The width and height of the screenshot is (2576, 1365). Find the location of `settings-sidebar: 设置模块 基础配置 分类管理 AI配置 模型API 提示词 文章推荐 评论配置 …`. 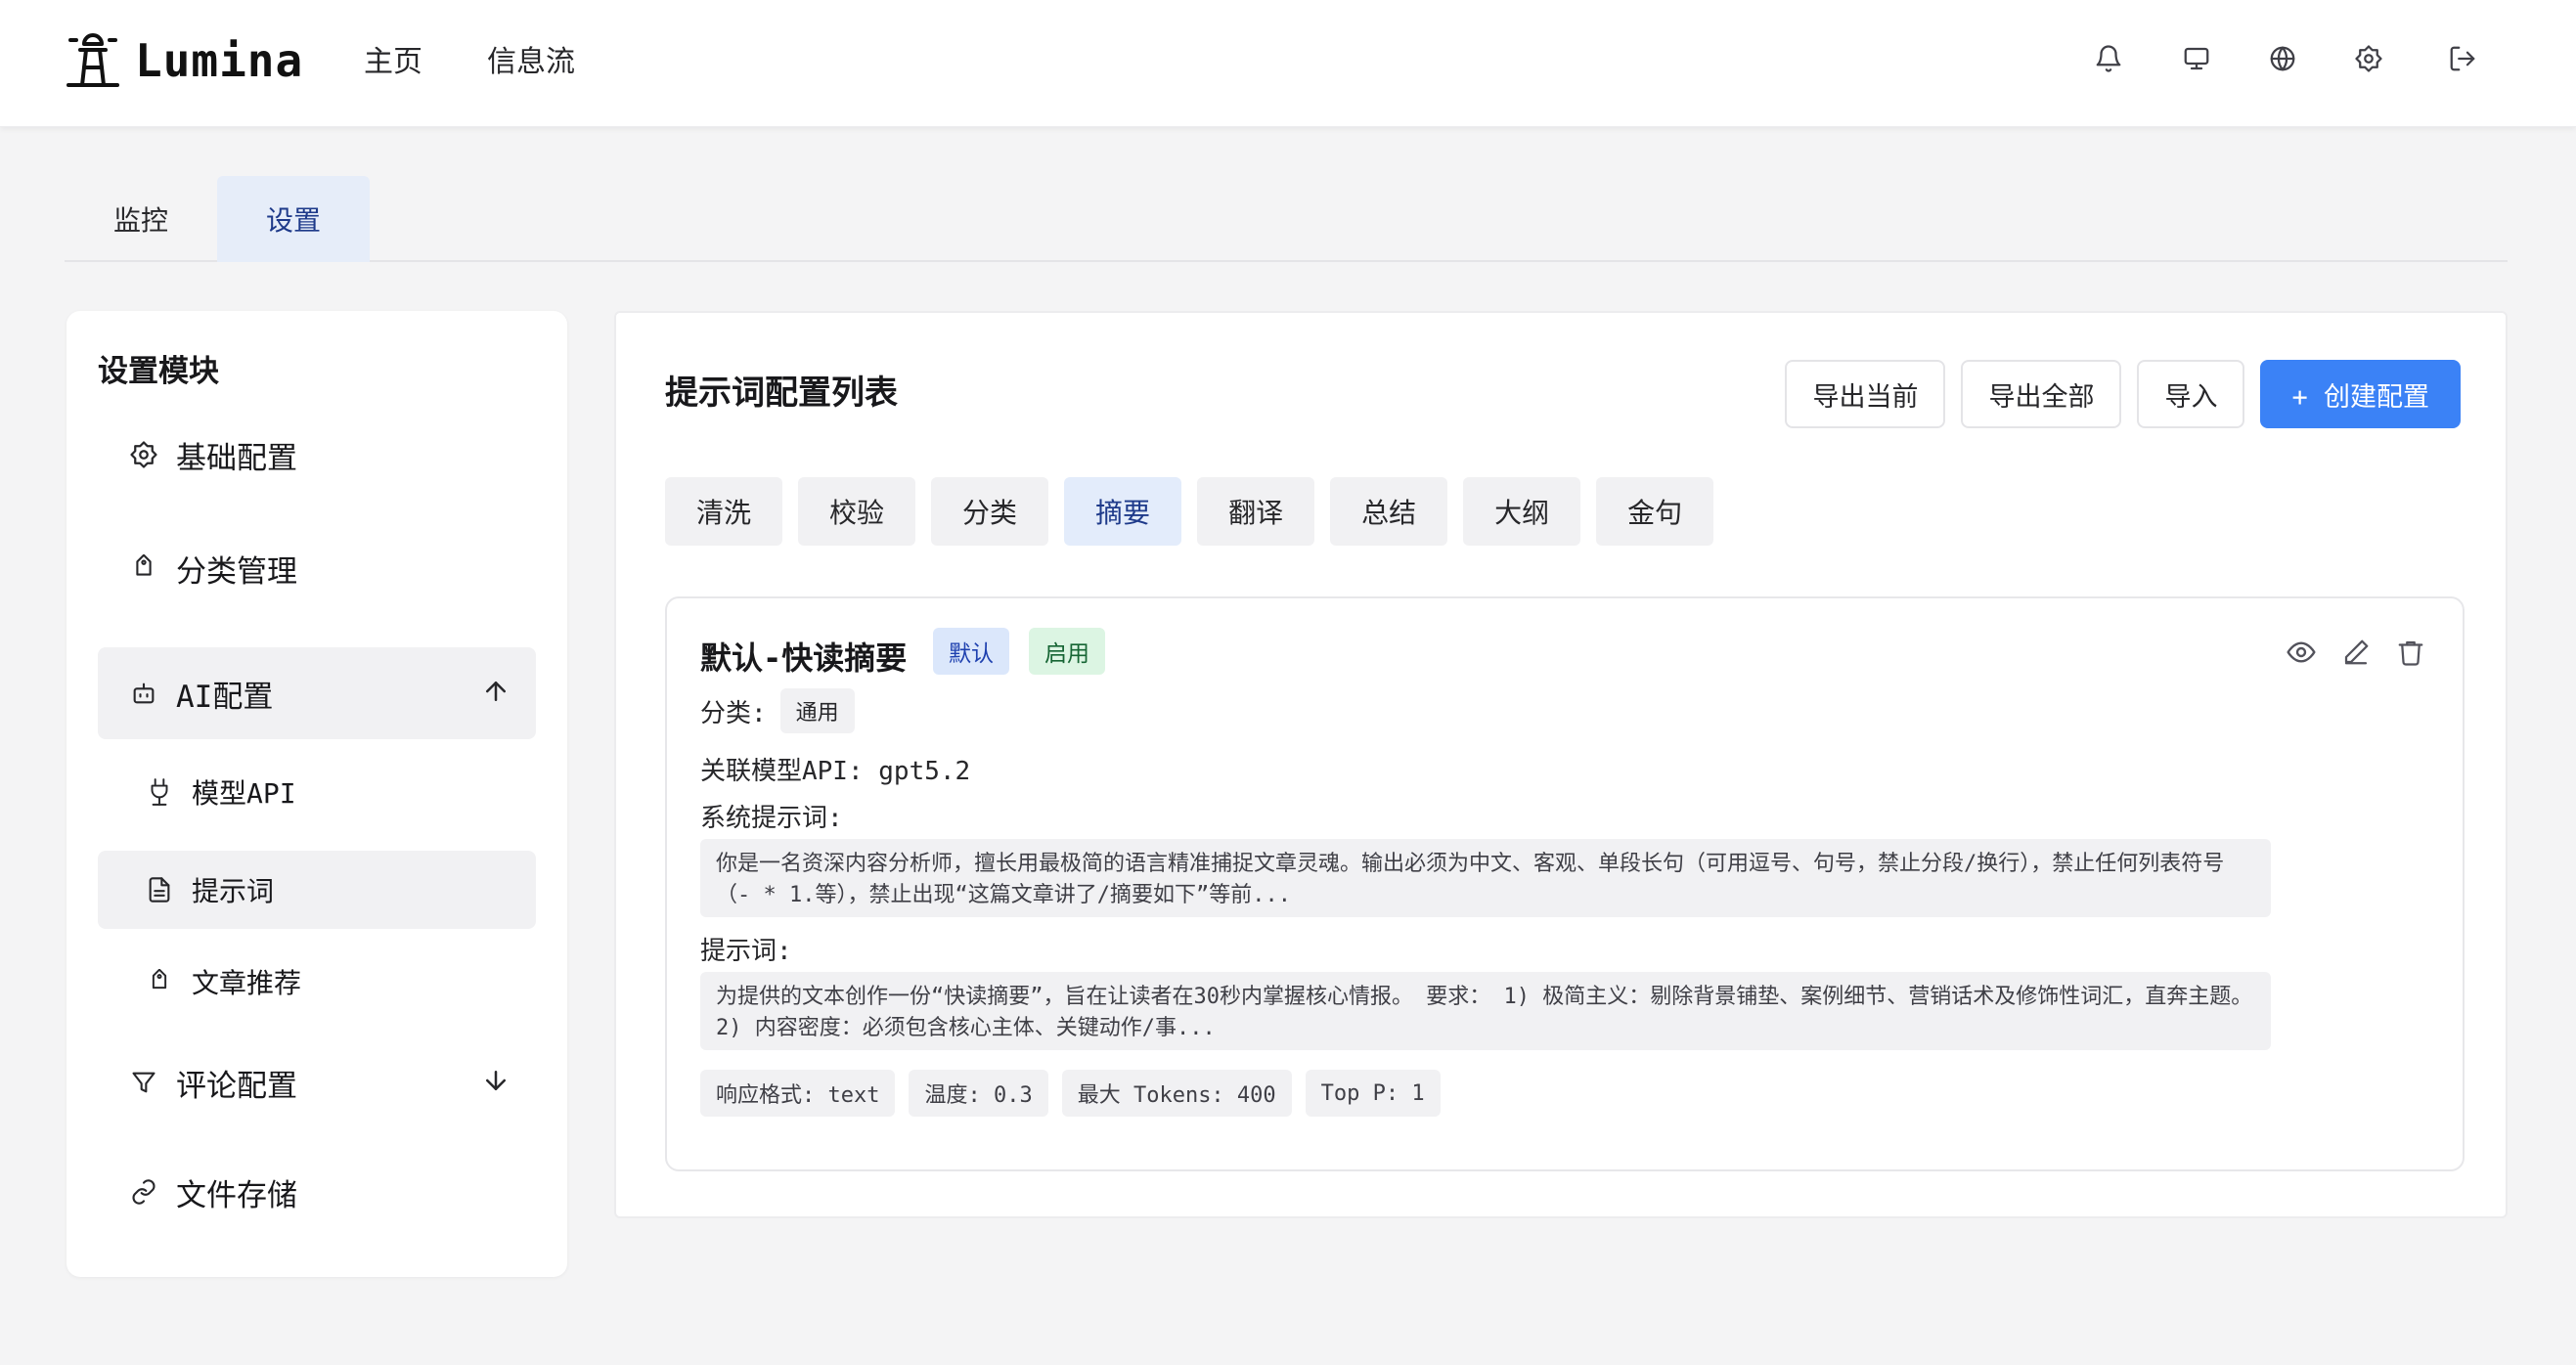

settings-sidebar: 设置模块 基础配置 分类管理 AI配置 模型API 提示词 文章推荐 评论配置 … is located at coordinates (317, 794).